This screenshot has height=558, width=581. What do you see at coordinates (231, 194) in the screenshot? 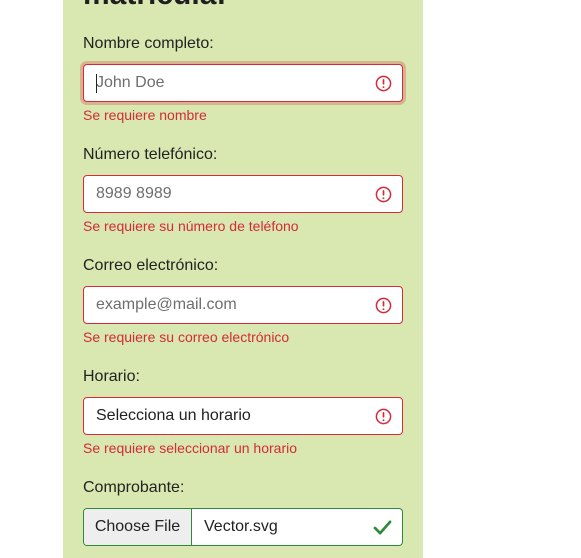
I see `phone-input` at bounding box center [231, 194].